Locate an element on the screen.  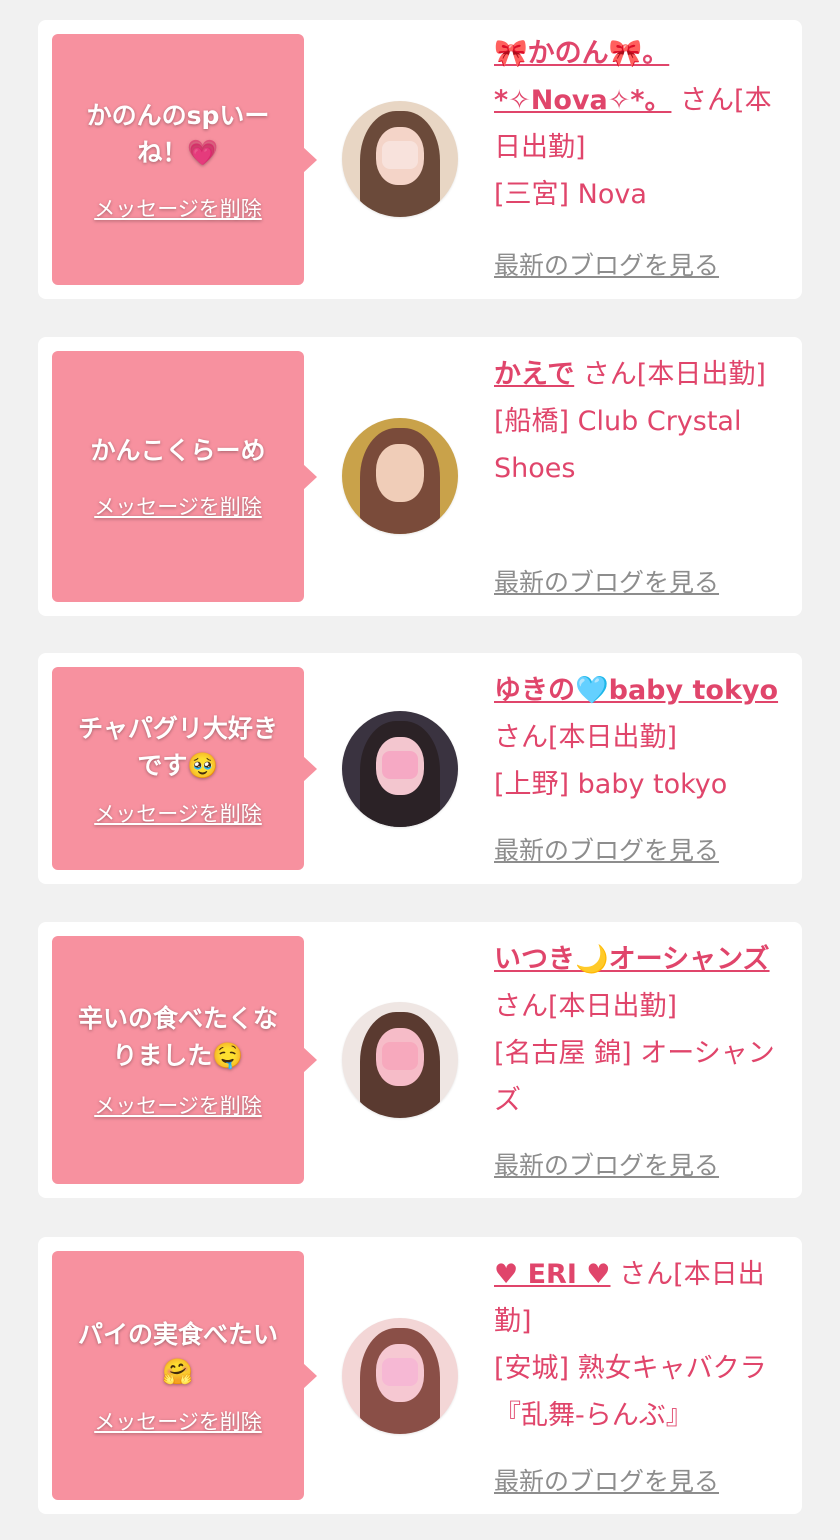
cast-info: 🎀かのん🎀。*✧Nova✧*。 さん[本日出勤] [三宮] Nova is located at coordinates (642, 124).